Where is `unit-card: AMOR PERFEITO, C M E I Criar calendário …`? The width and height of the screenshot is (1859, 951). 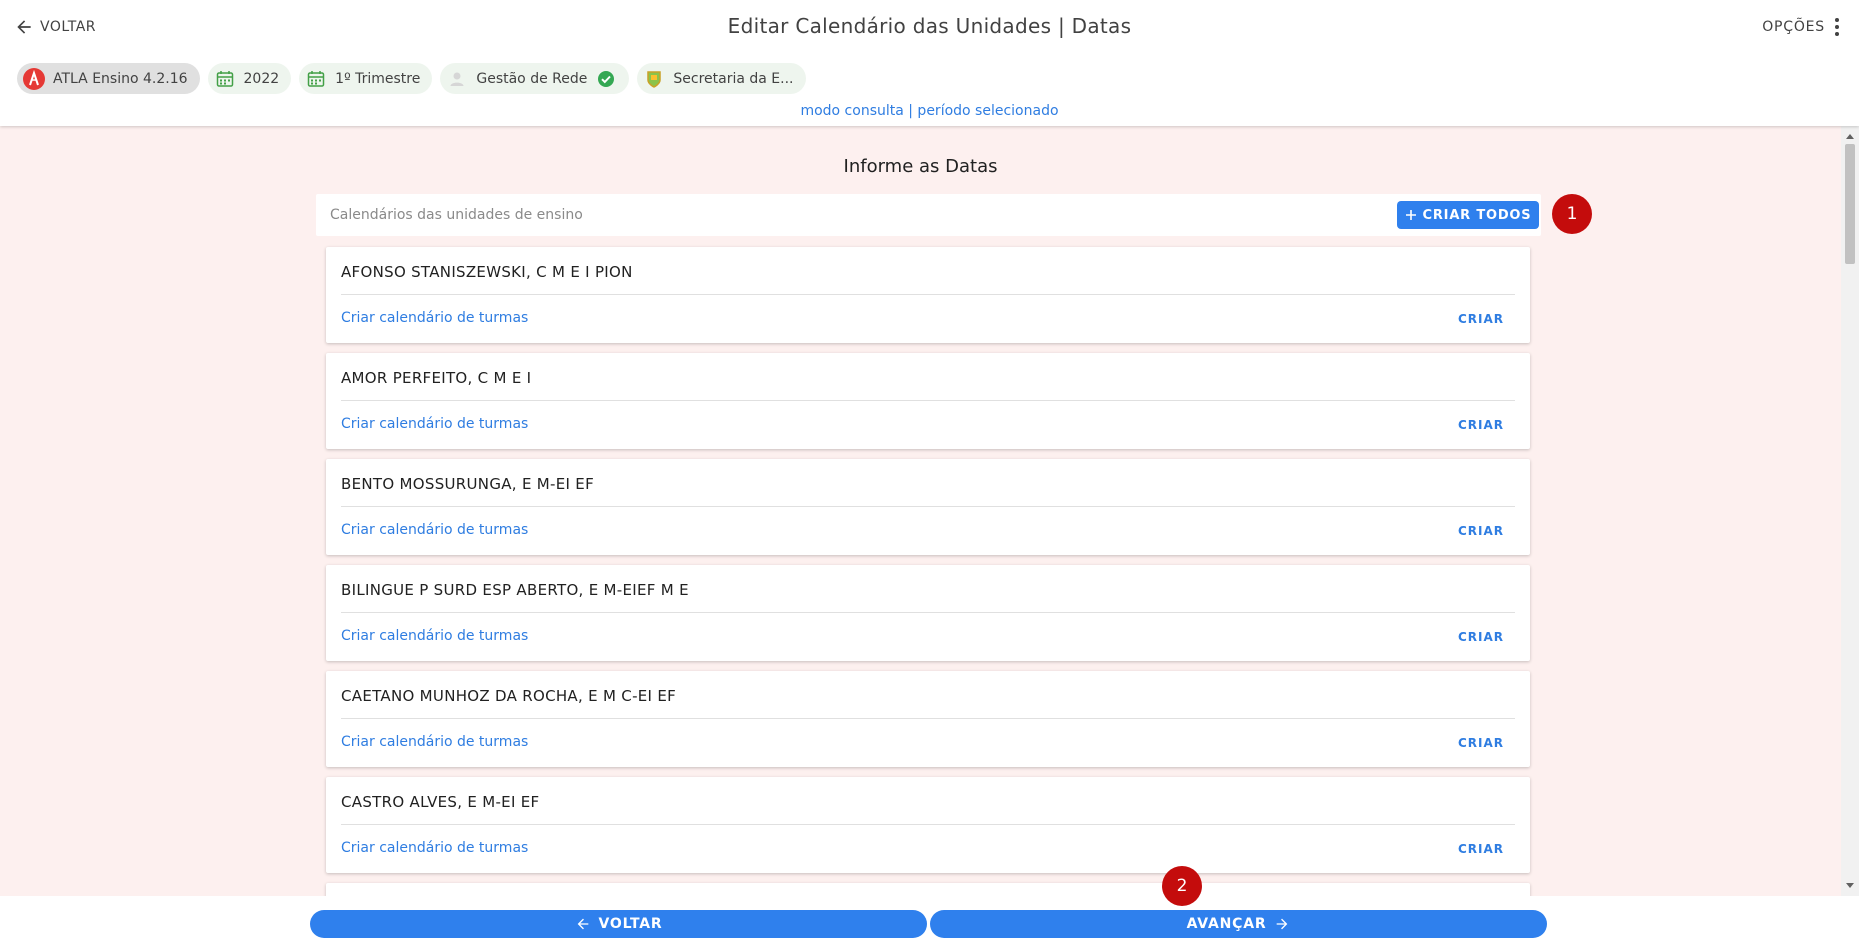 unit-card: AMOR PERFEITO, C M E I Criar calendário … is located at coordinates (928, 401).